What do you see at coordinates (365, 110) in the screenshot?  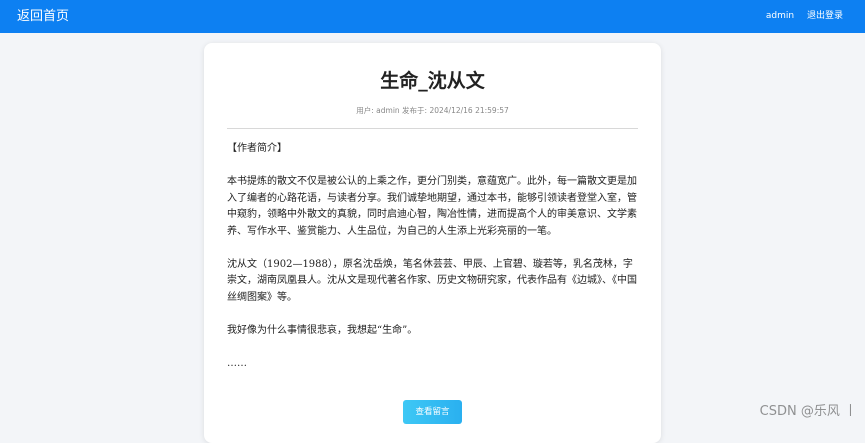 I see `meta-user-label: 用户:` at bounding box center [365, 110].